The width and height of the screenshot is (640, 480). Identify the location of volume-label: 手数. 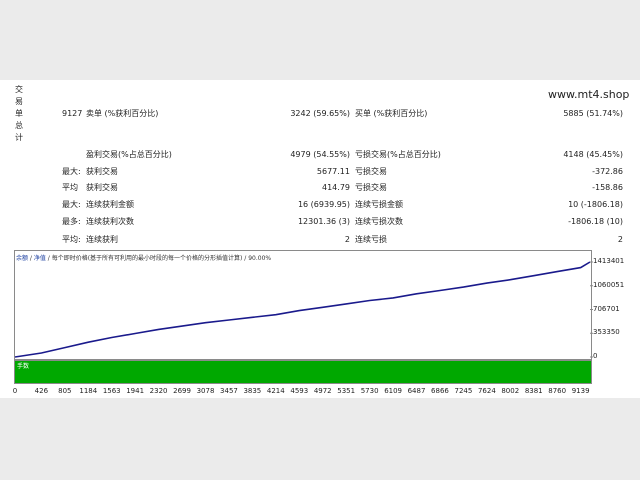
(23, 366).